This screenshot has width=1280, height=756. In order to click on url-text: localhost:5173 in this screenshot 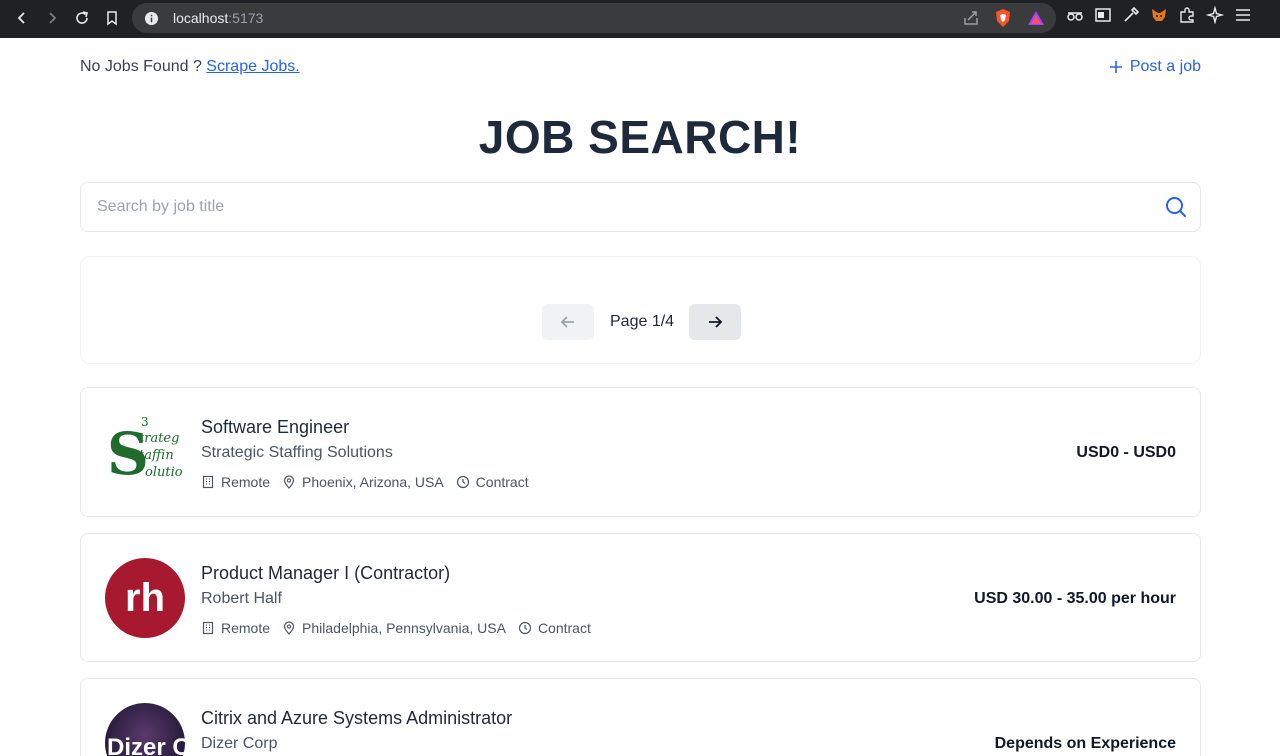, I will do `click(218, 18)`.